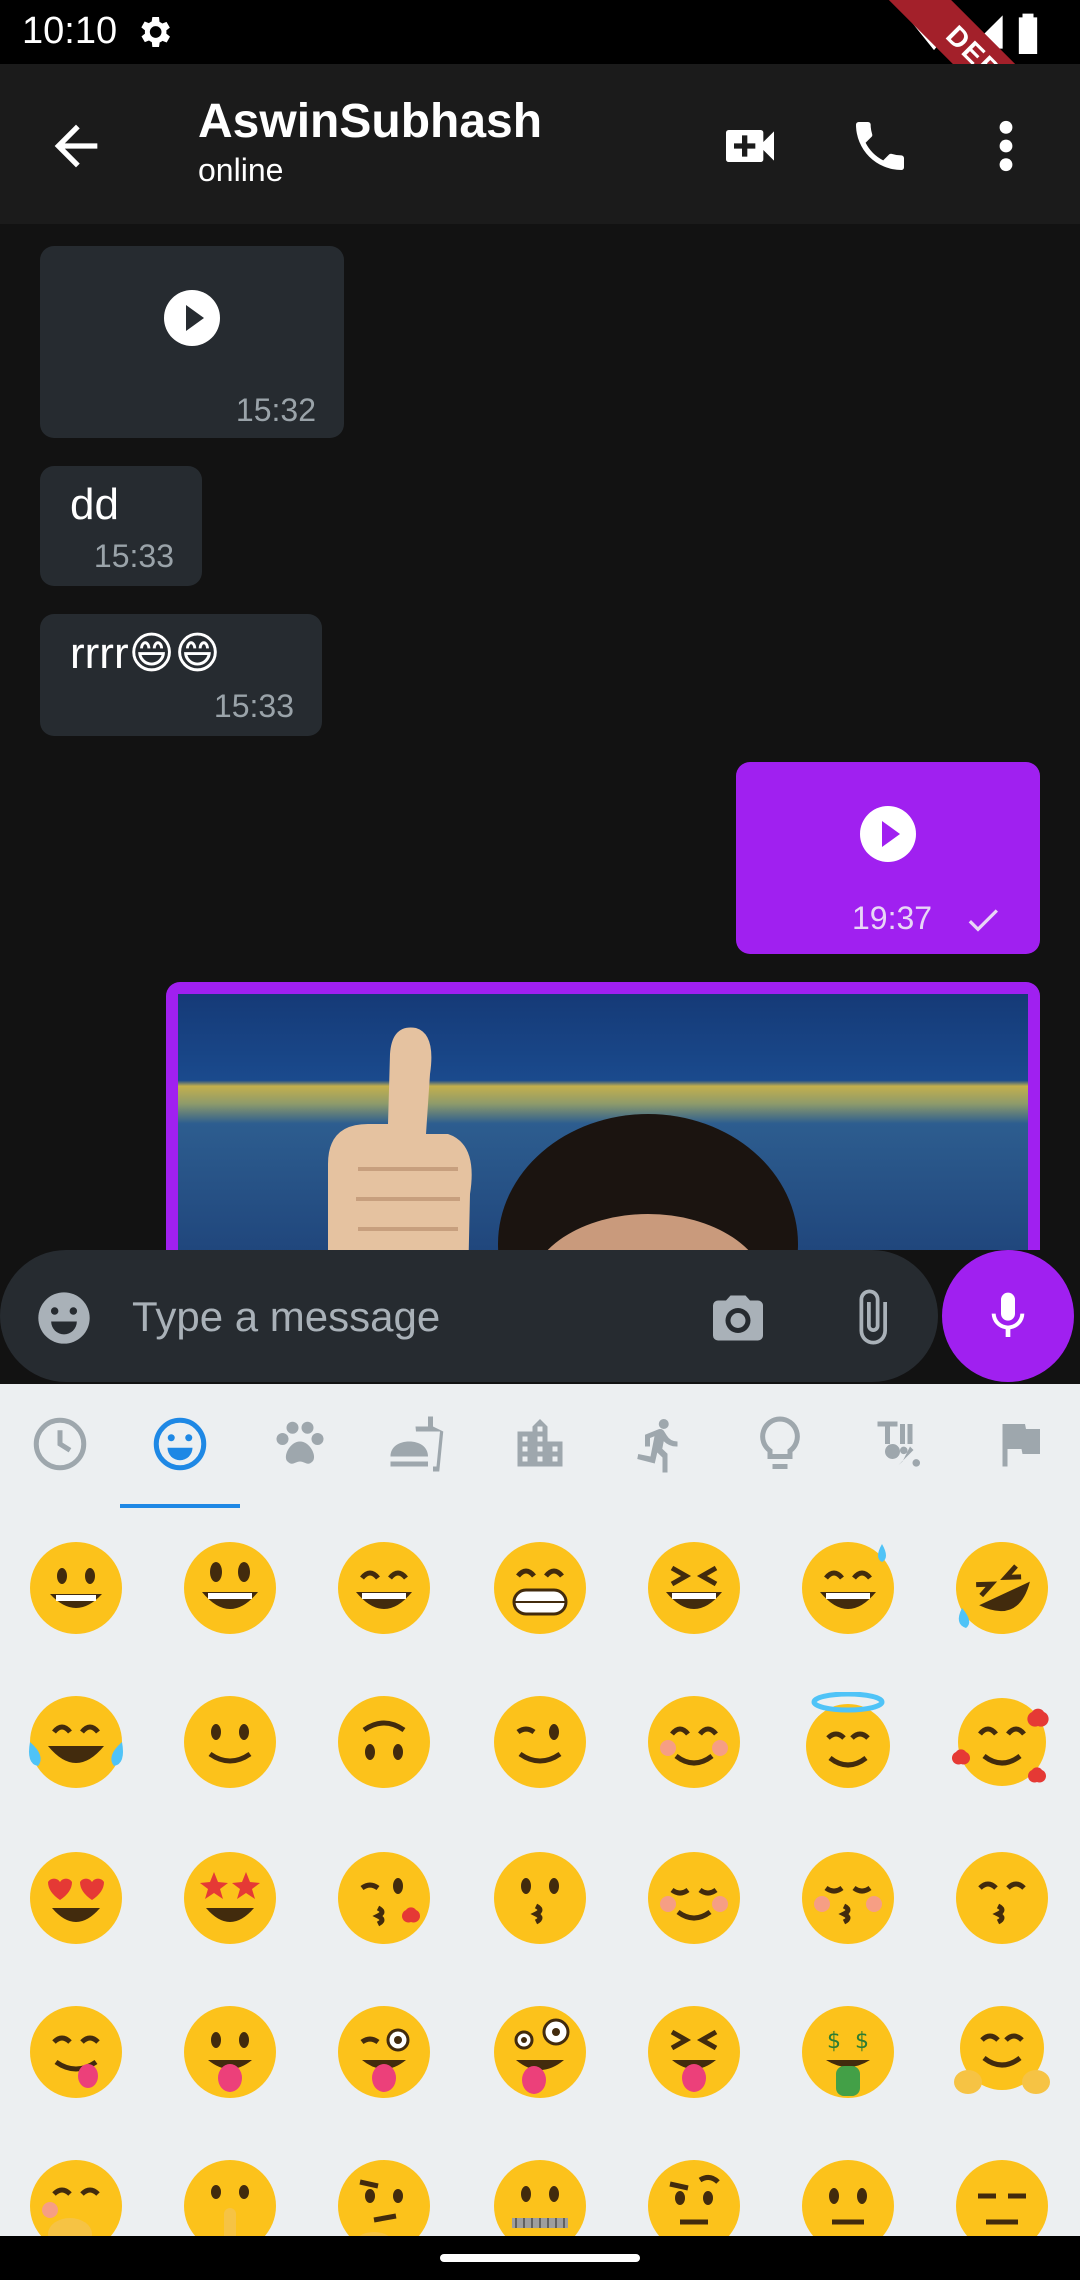 The height and width of the screenshot is (2280, 1080). What do you see at coordinates (76, 146) in the screenshot?
I see `back-arrow-icon` at bounding box center [76, 146].